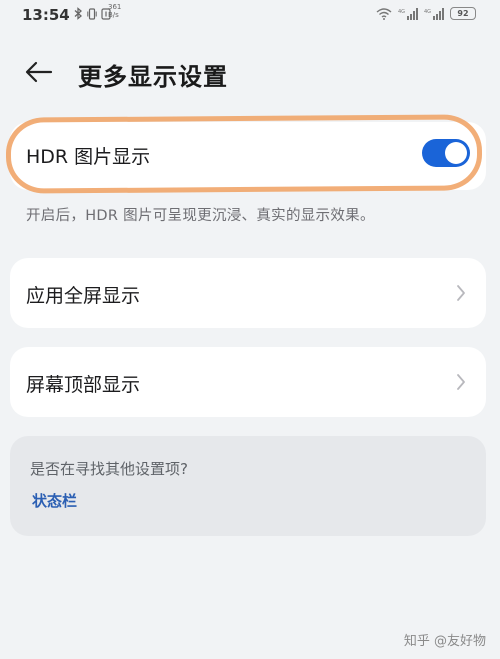 The image size is (500, 659). I want to click on page-title: 更多显示设置, so click(153, 77).